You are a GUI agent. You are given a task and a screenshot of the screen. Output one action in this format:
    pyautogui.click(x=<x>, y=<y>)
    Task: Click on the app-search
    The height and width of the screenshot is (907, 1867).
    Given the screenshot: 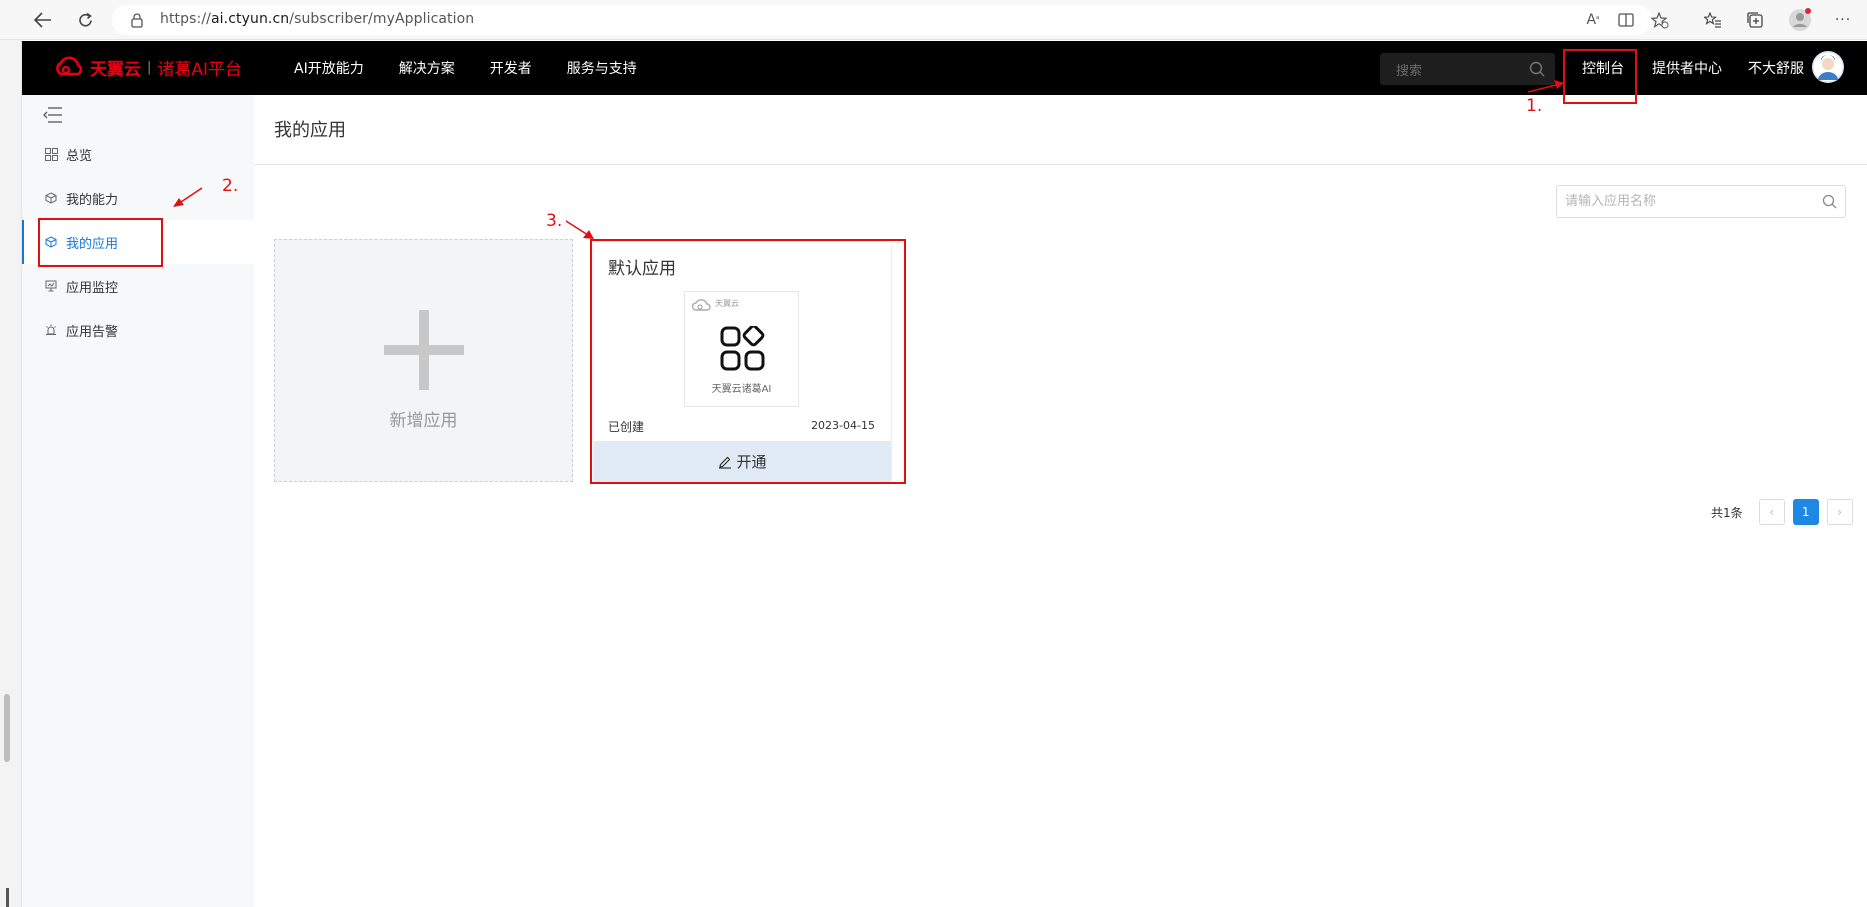 What is the action you would take?
    pyautogui.click(x=1701, y=201)
    